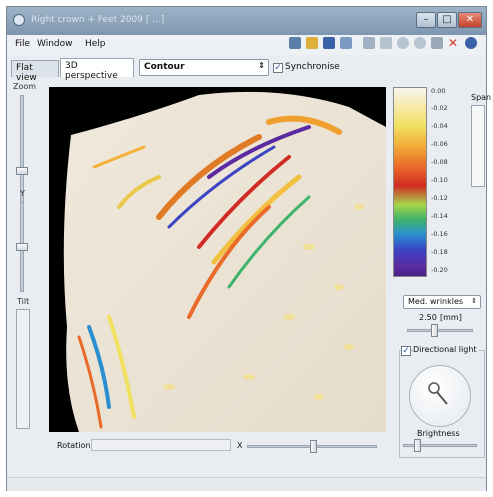 The width and height of the screenshot is (493, 497). What do you see at coordinates (410, 182) in the screenshot?
I see `color-scale-bar` at bounding box center [410, 182].